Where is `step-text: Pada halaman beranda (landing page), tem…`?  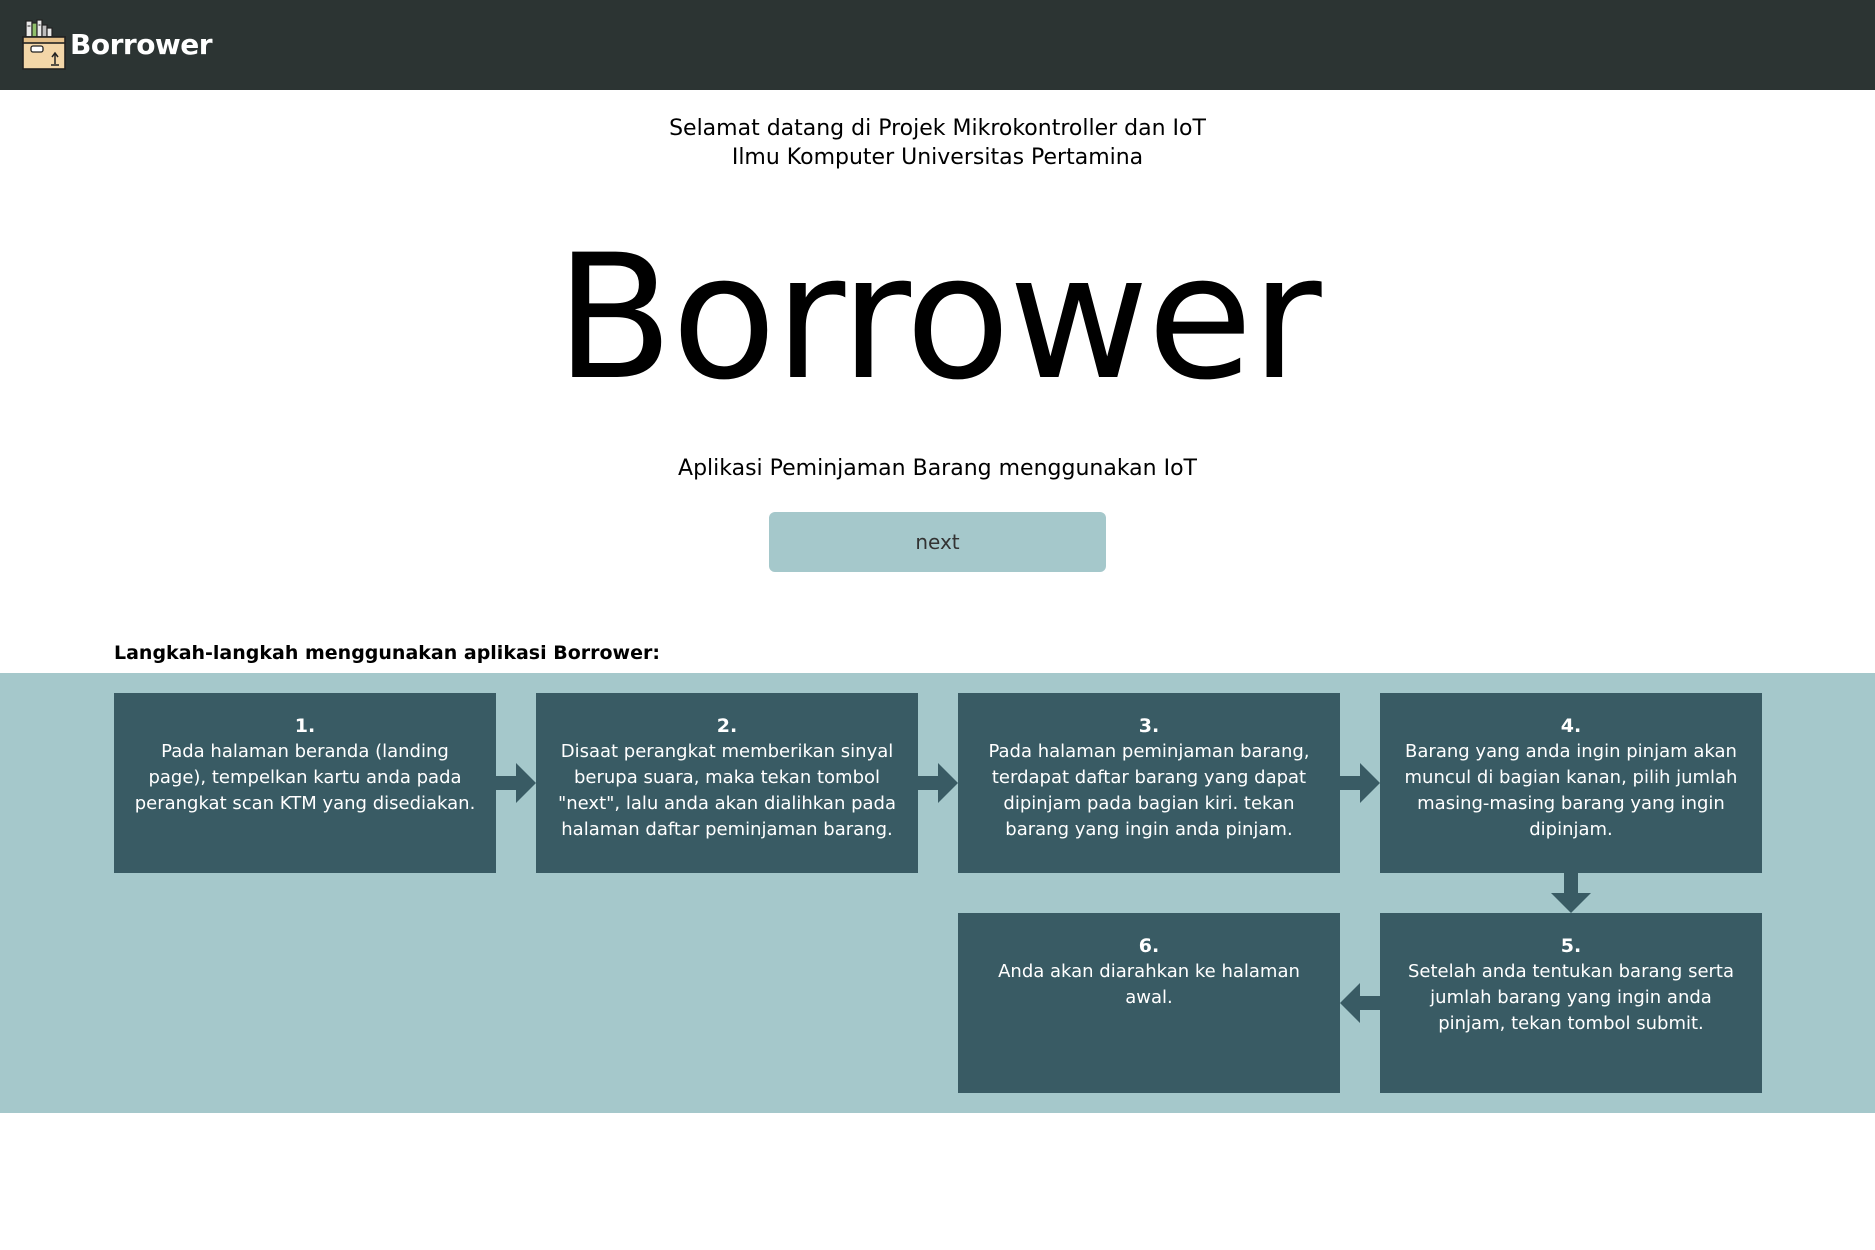
step-text: Pada halaman beranda (landing page), tem… is located at coordinates (305, 777).